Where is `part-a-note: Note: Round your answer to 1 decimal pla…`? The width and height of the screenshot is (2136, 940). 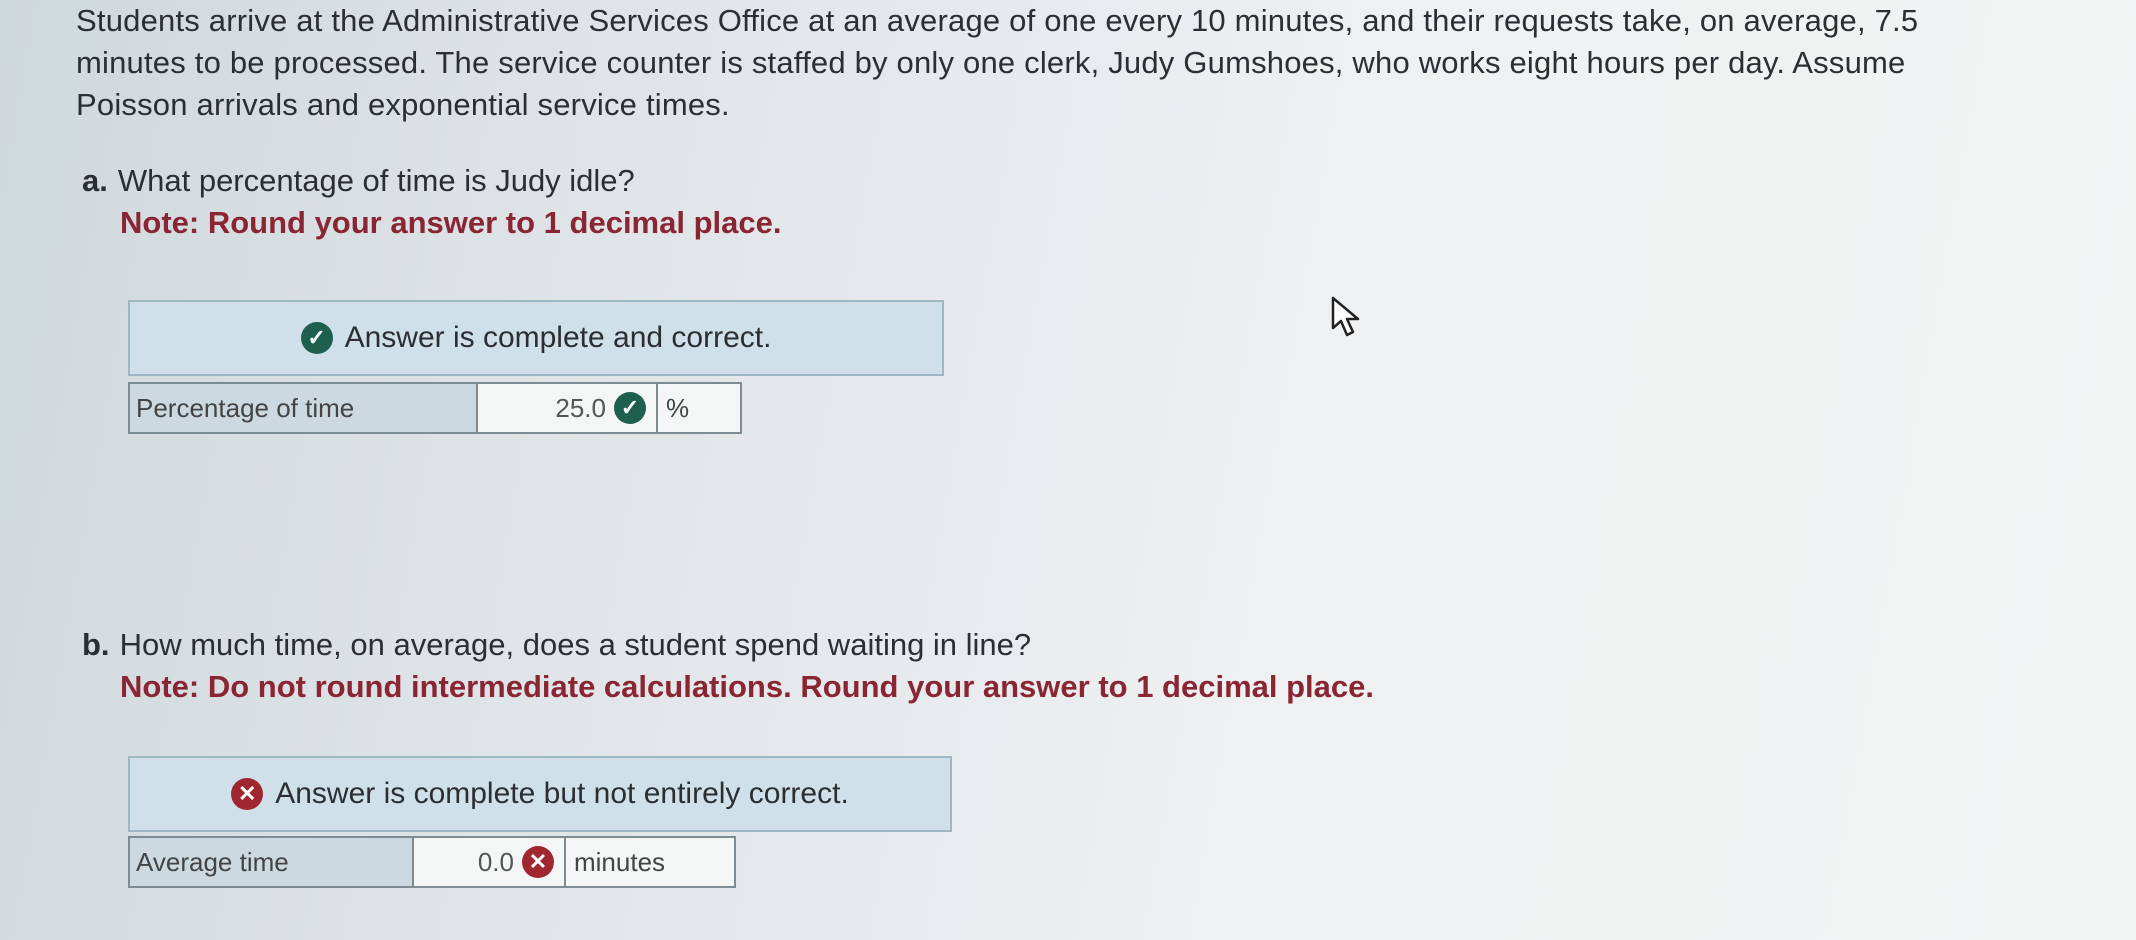
part-a-note: Note: Round your answer to 1 decimal pla… is located at coordinates (451, 222).